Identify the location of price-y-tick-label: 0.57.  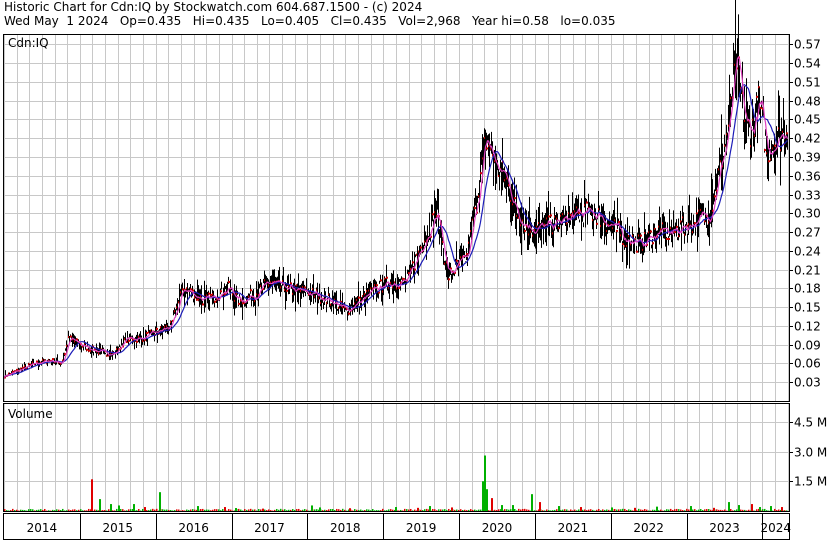
(807, 45).